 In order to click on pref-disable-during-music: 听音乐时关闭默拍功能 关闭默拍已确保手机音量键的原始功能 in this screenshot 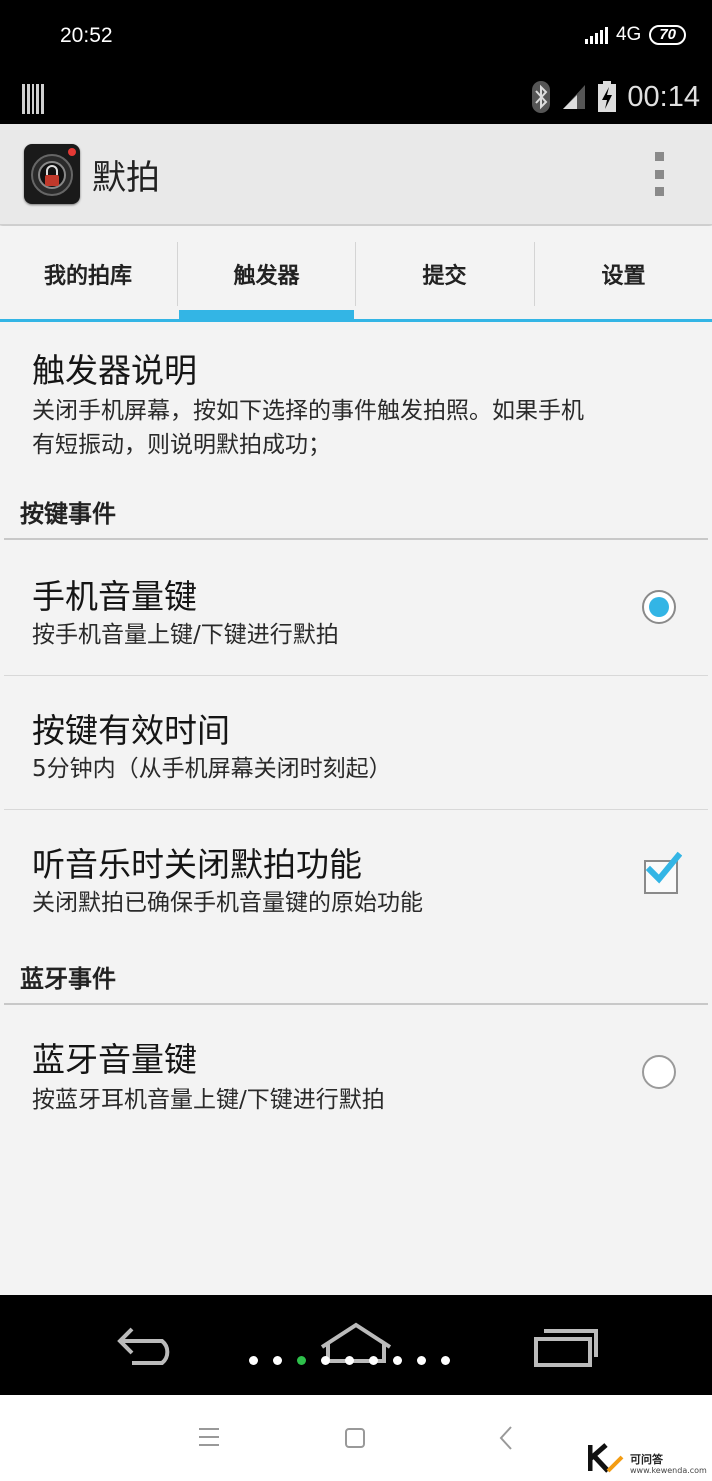, I will do `click(356, 876)`.